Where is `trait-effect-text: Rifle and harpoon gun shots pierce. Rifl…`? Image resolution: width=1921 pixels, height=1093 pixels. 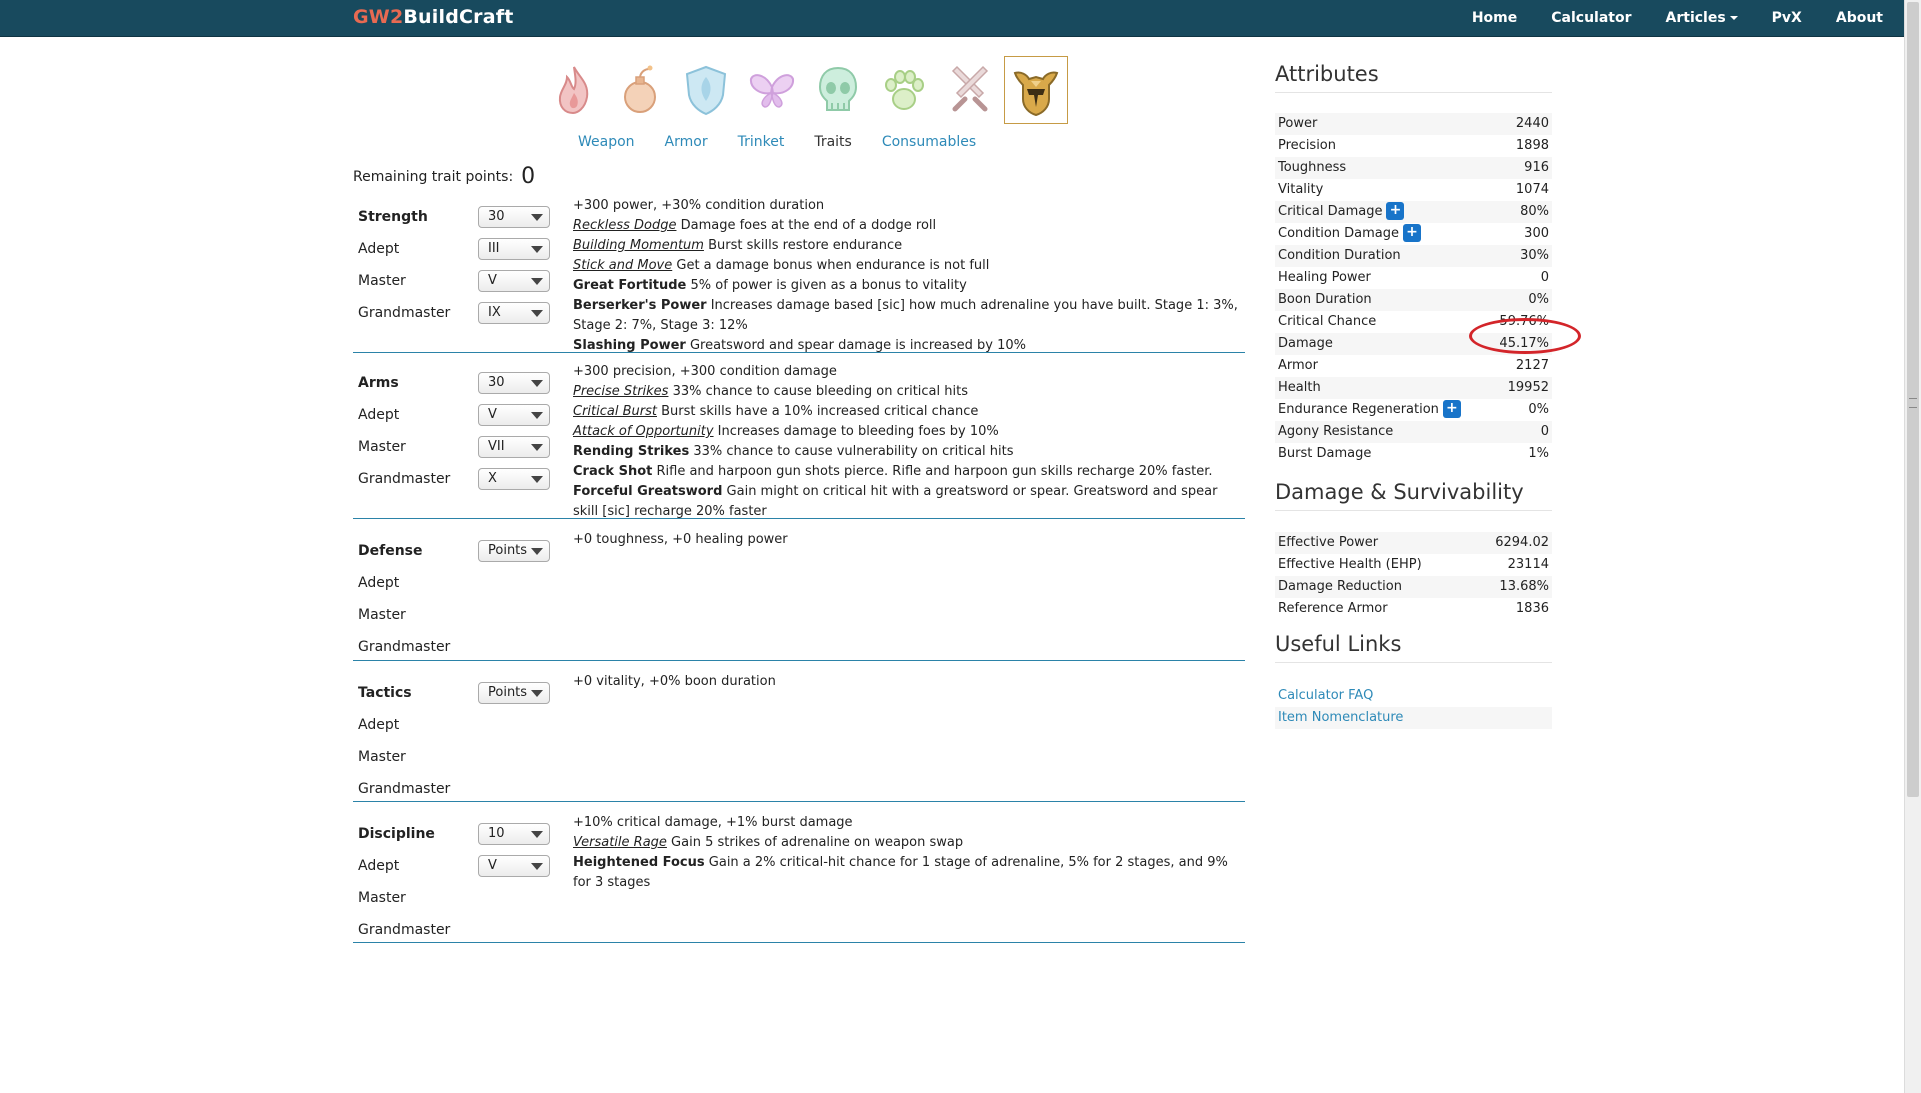 trait-effect-text: Rifle and harpoon gun shots pierce. Rifl… is located at coordinates (932, 471).